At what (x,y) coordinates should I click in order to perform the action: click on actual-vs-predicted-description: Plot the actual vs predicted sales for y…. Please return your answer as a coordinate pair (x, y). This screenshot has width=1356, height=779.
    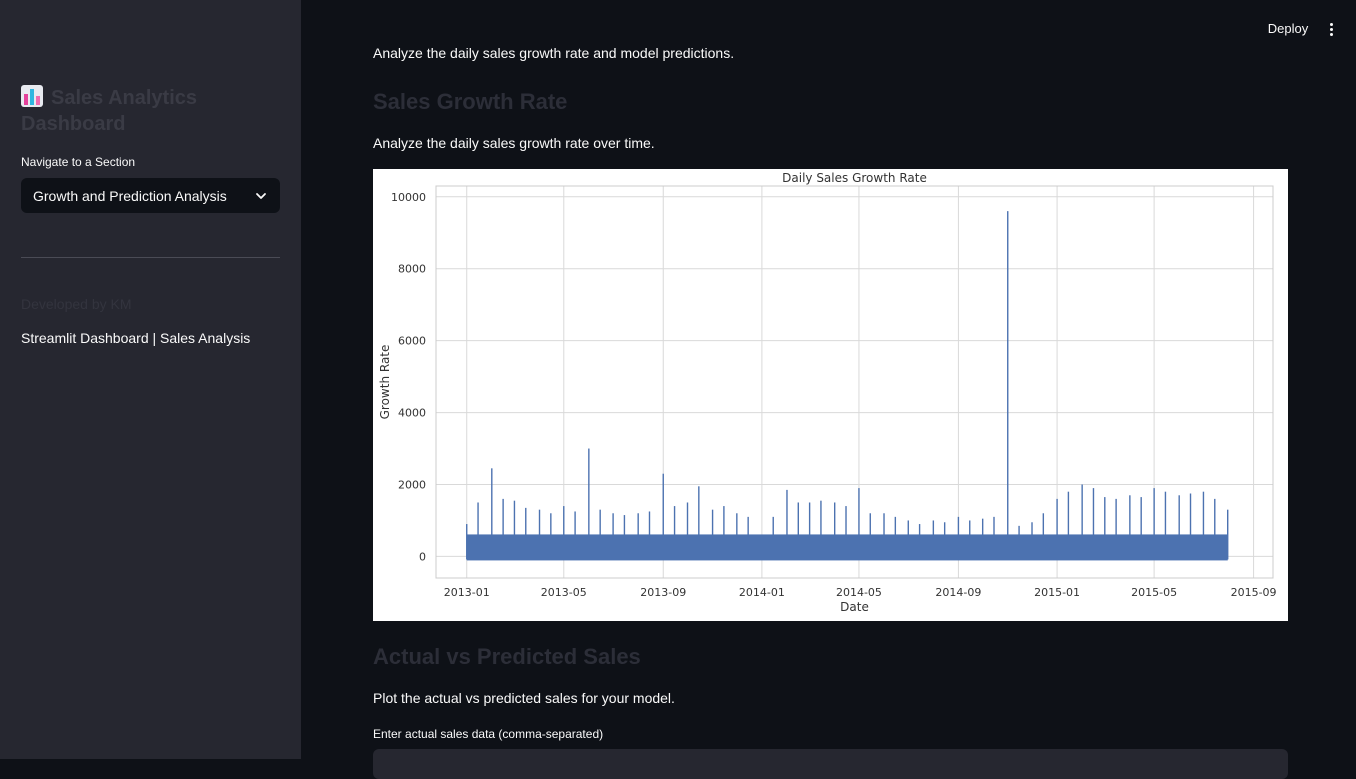
    Looking at the image, I should click on (524, 698).